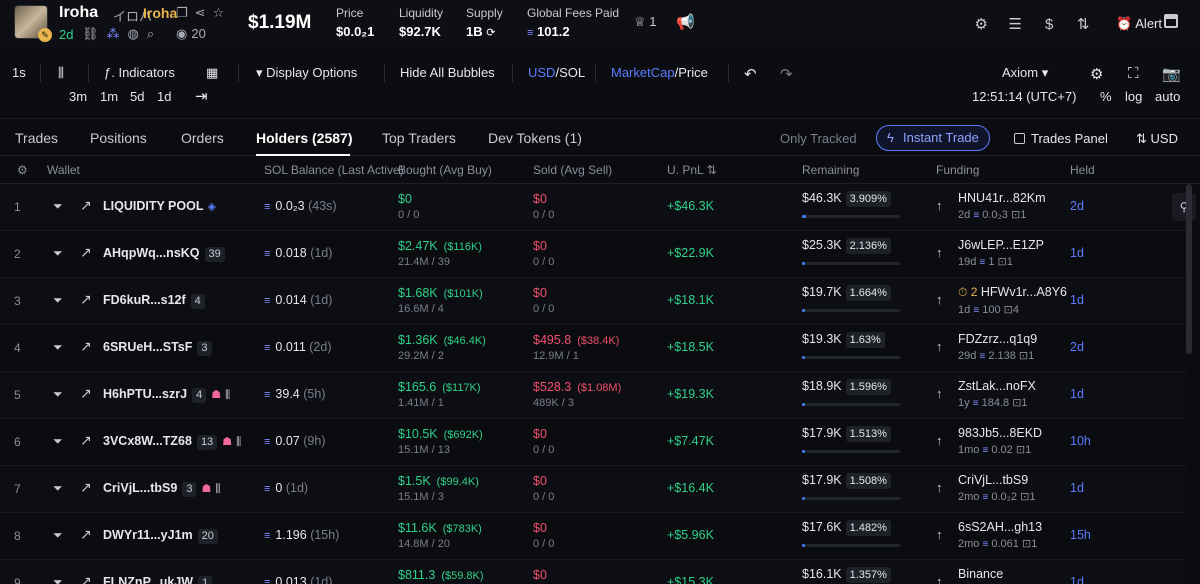 Image resolution: width=1200 pixels, height=584 pixels. I want to click on wallet-address: LIQUIDITY POOL ◈, so click(159, 206).